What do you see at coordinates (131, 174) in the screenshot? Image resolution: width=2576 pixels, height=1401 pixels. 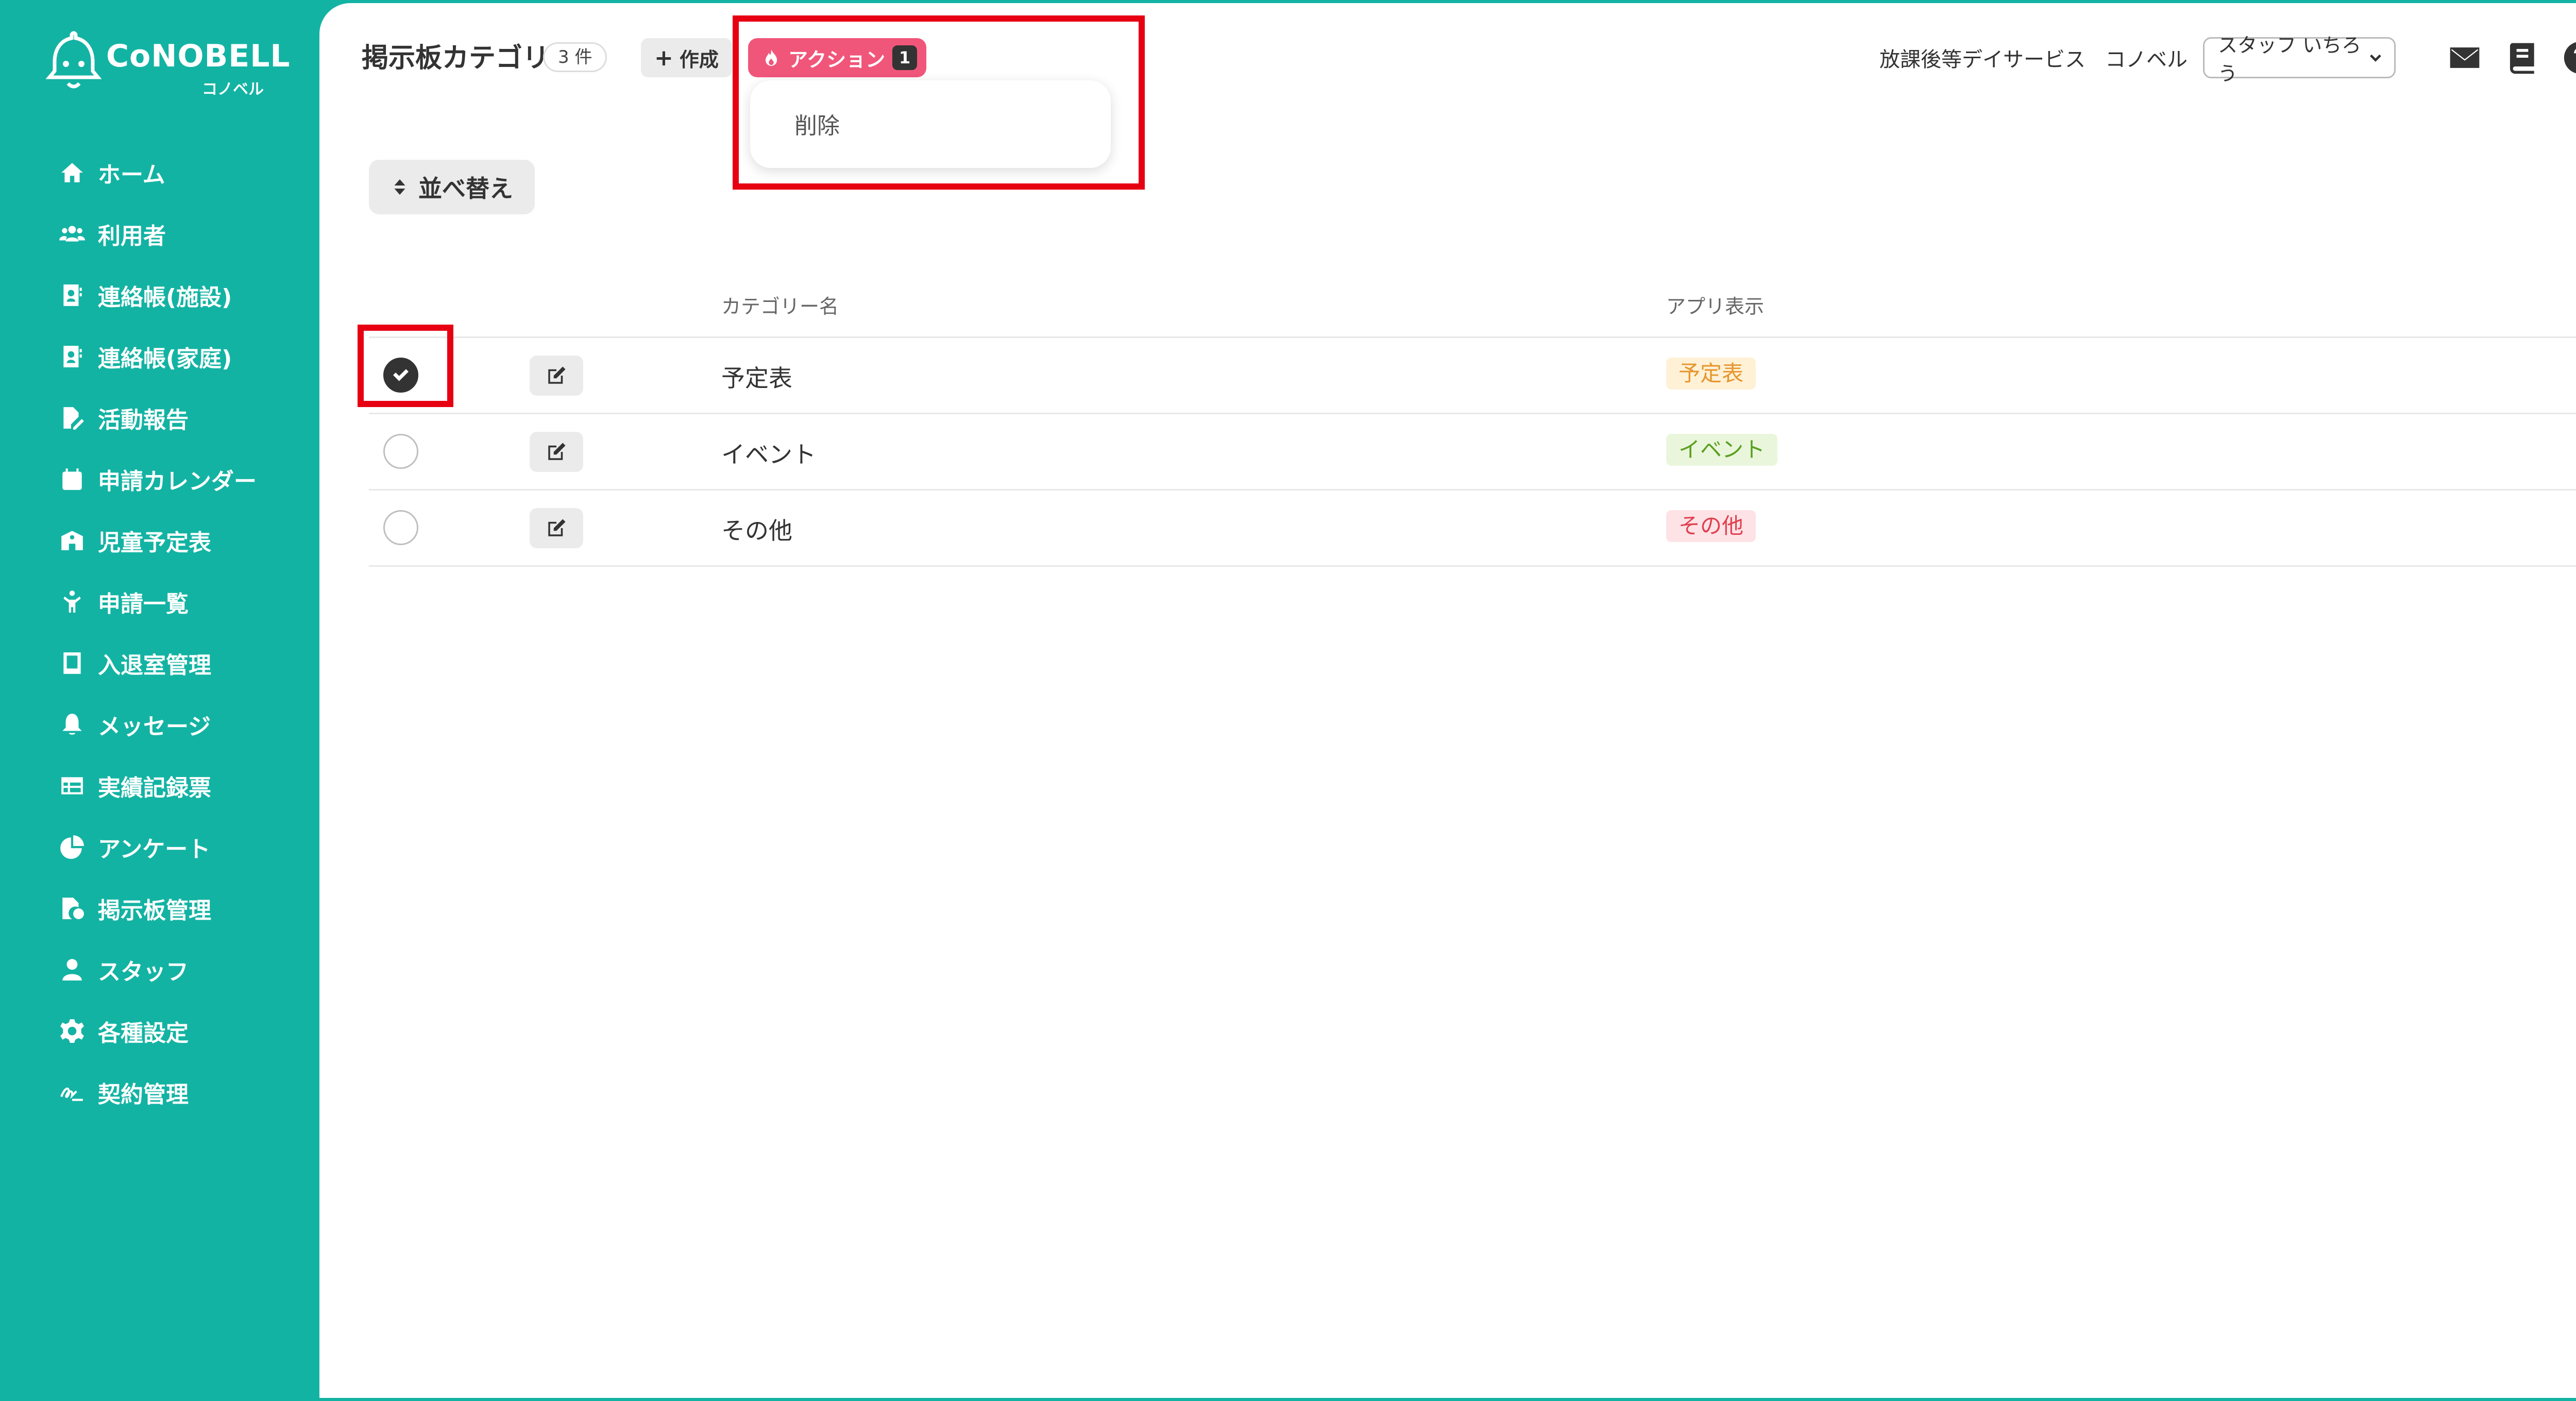 I see `sidebar-item-label: ホーム` at bounding box center [131, 174].